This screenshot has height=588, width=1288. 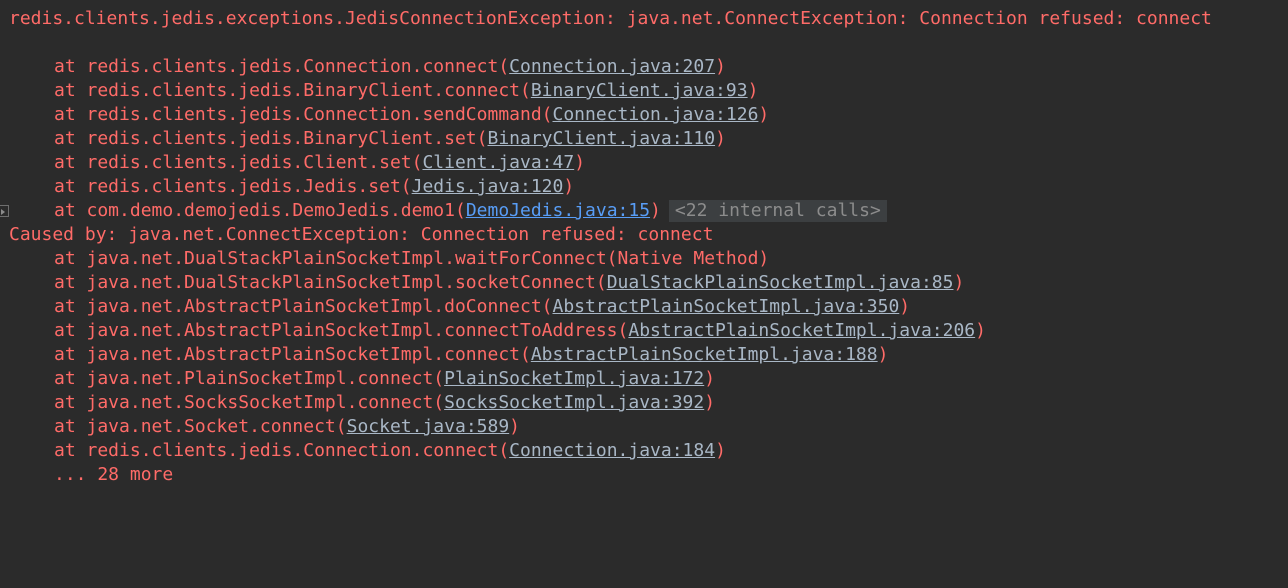 What do you see at coordinates (777, 211) in the screenshot?
I see `internal-calls-fold: <22 internal calls>` at bounding box center [777, 211].